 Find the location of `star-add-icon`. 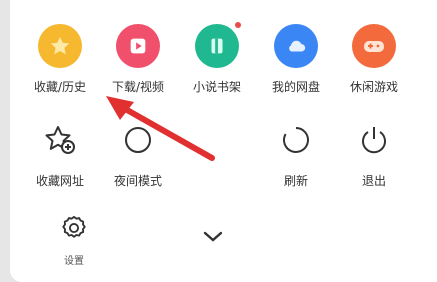

star-add-icon is located at coordinates (60, 140).